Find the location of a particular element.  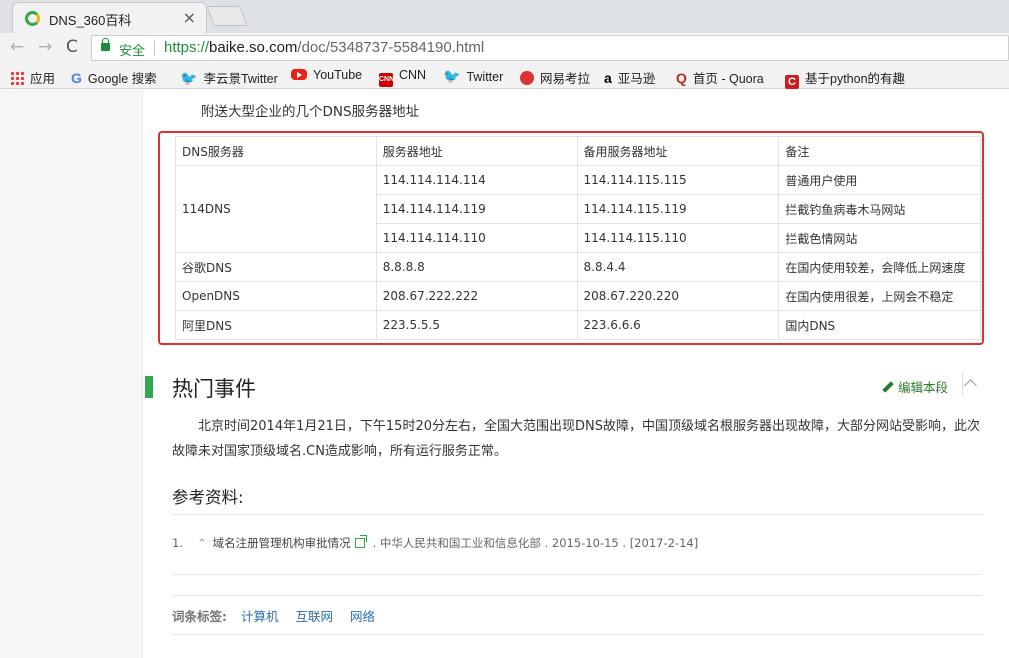

bookmark-label: 基于python的有趣 is located at coordinates (855, 79).